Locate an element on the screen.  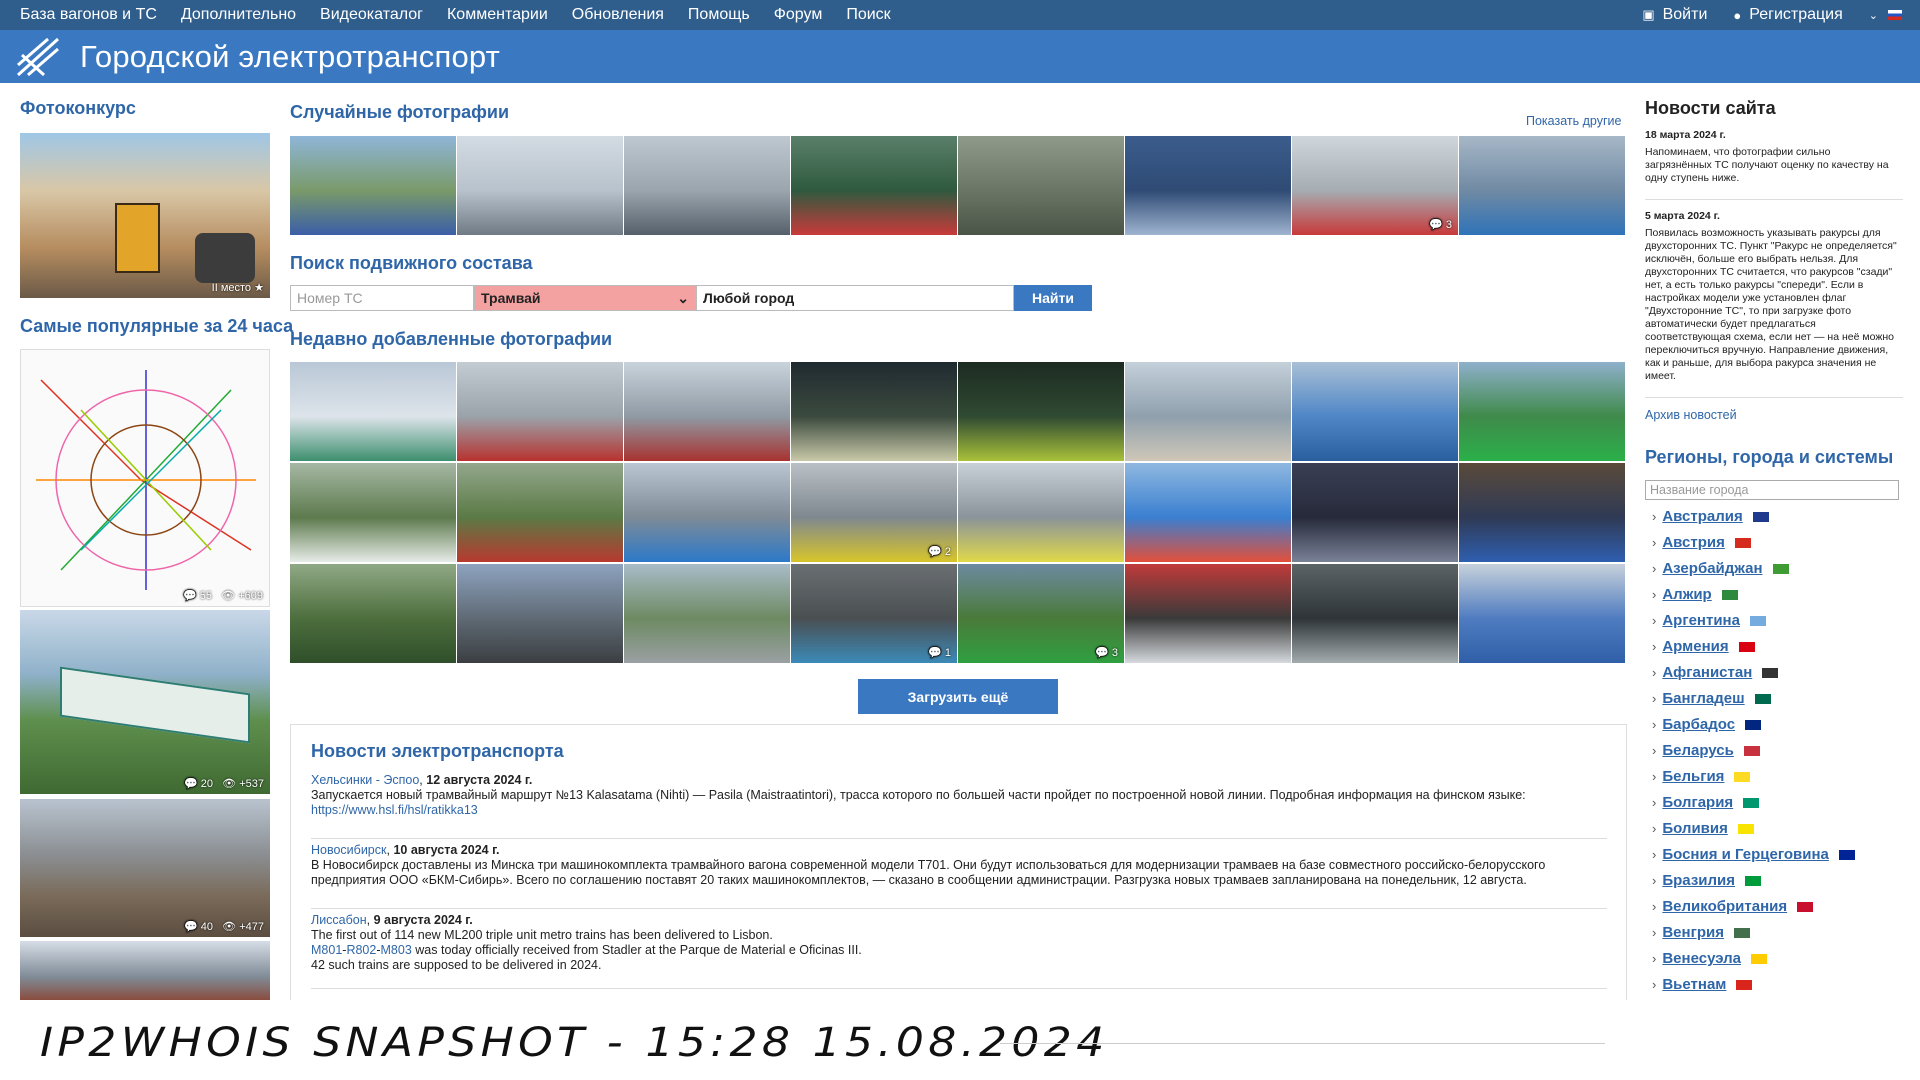
region-item: › Венесуэла is located at coordinates (1709, 958).